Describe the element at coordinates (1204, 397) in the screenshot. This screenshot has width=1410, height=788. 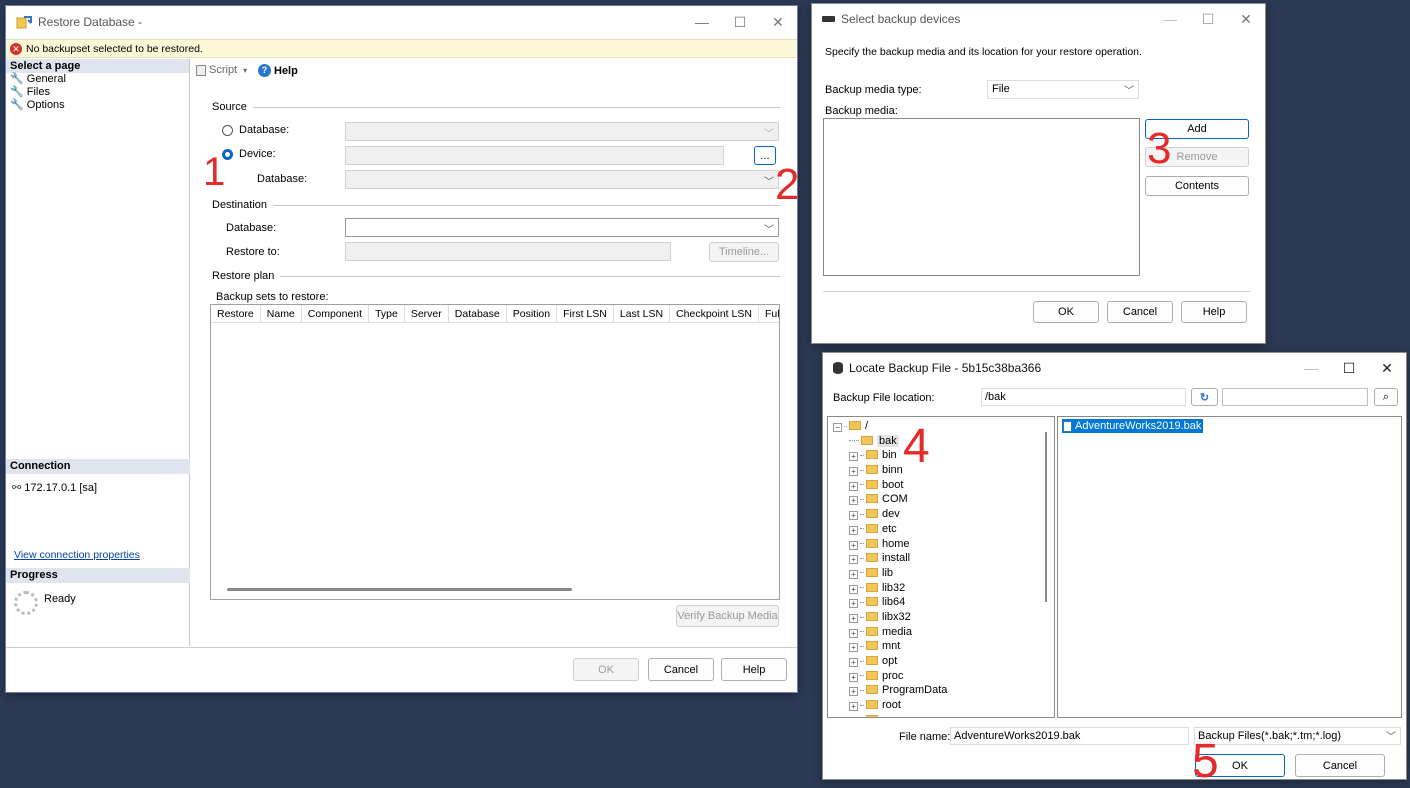
I see `refresh-button: ↻` at that location.